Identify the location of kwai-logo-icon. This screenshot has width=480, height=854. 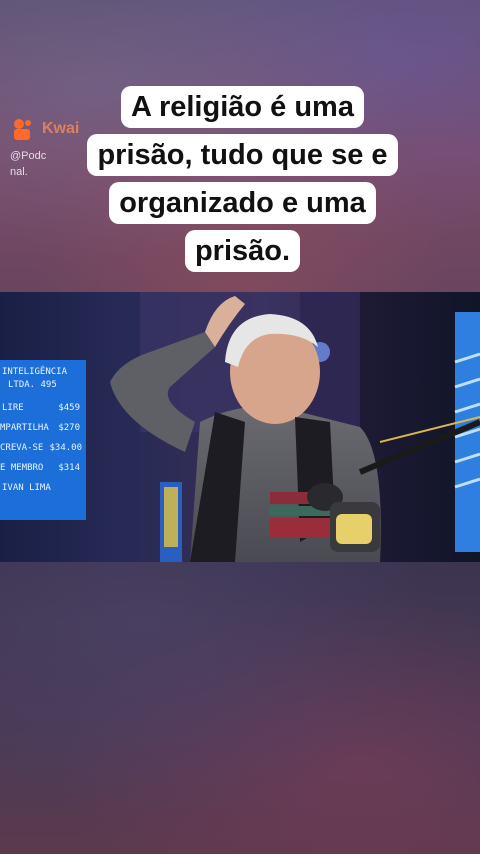
(22, 129).